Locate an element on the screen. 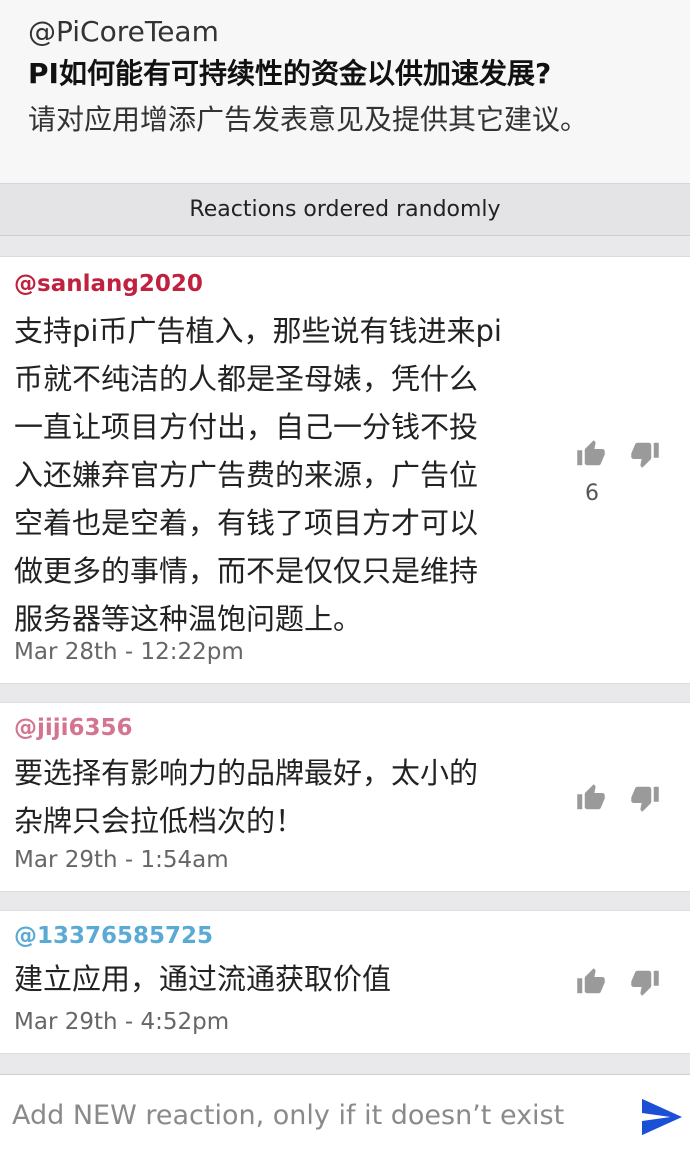 The width and height of the screenshot is (690, 1152). reaction-text-line: 杂牌只会拉低档次的！ is located at coordinates (159, 821).